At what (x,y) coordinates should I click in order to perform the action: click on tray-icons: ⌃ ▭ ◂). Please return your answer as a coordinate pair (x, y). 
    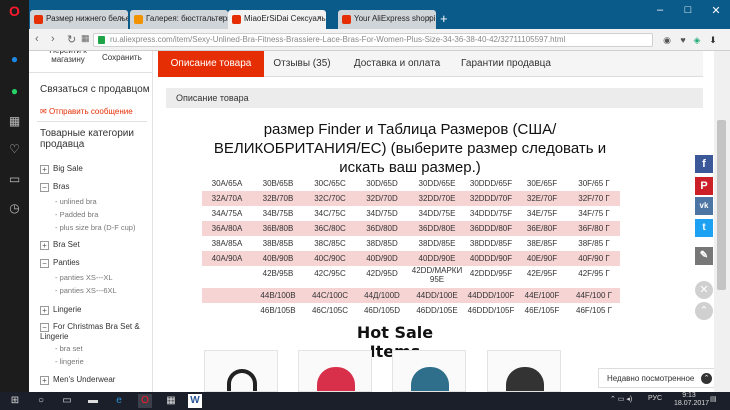
    Looking at the image, I should click on (621, 399).